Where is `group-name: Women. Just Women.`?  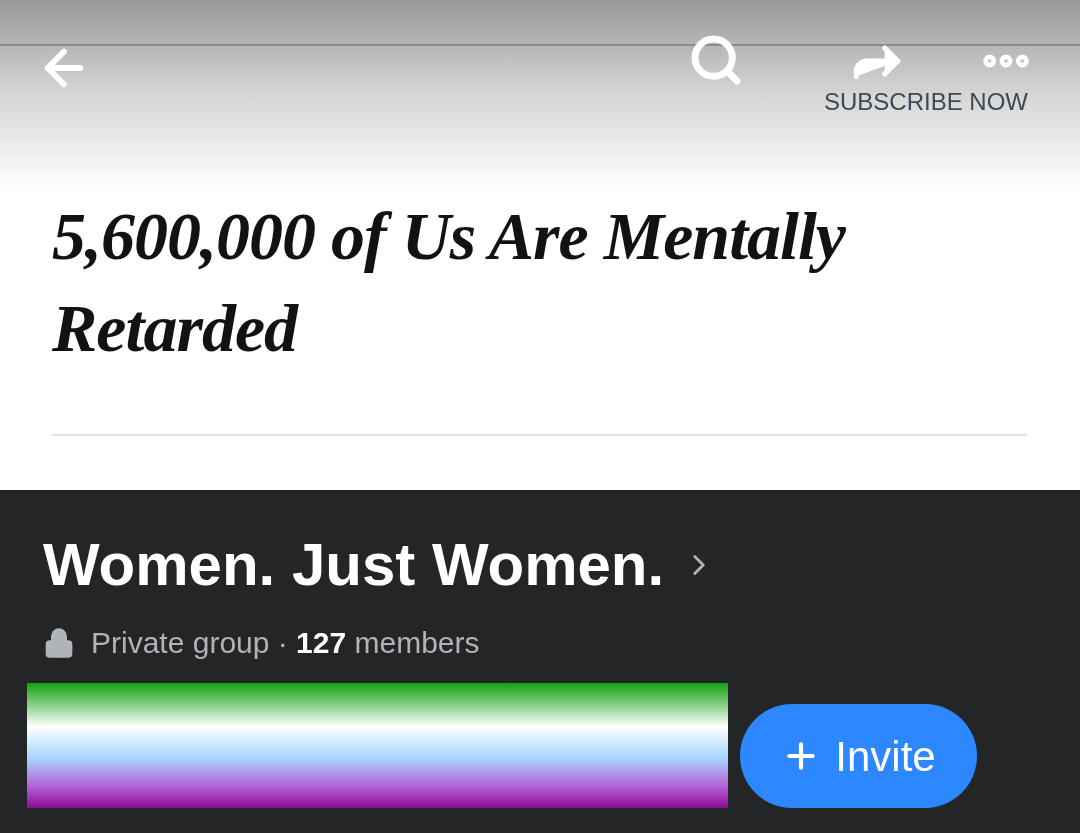
group-name: Women. Just Women. is located at coordinates (354, 565).